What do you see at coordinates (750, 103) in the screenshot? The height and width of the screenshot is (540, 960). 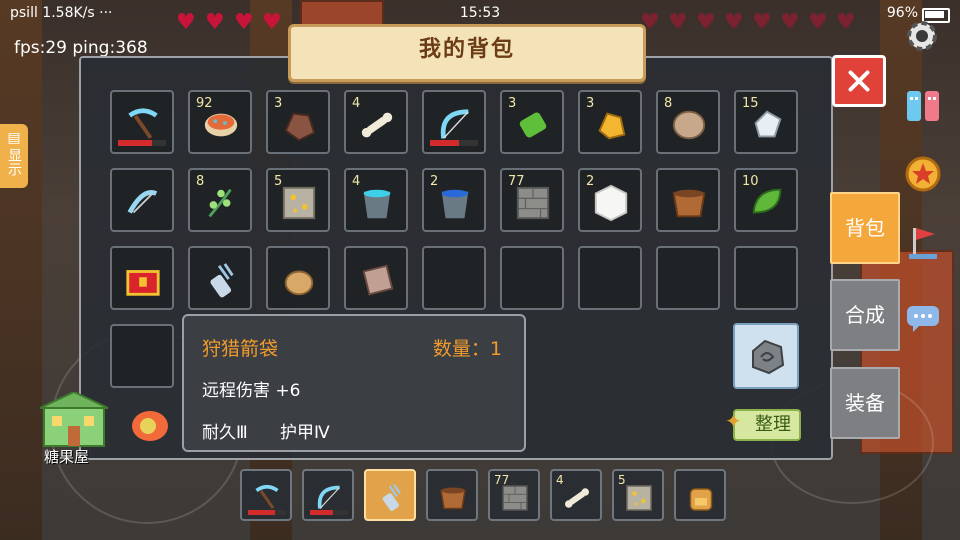 I see `item-count: 15` at bounding box center [750, 103].